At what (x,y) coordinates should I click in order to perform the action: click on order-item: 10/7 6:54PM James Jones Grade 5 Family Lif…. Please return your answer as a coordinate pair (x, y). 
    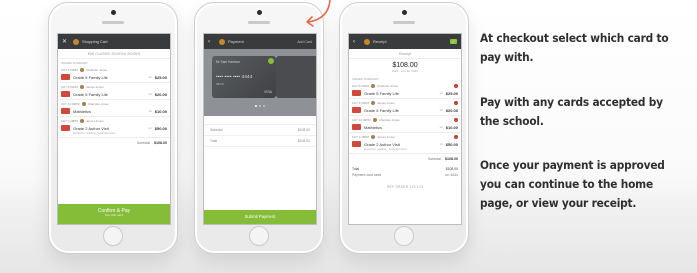
    Looking at the image, I should click on (114, 91).